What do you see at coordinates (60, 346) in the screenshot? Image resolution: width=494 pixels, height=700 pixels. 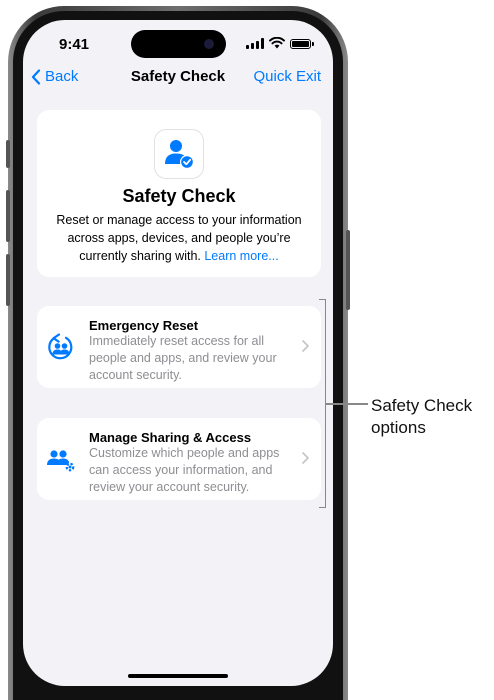 I see `emergency-reset-icon` at bounding box center [60, 346].